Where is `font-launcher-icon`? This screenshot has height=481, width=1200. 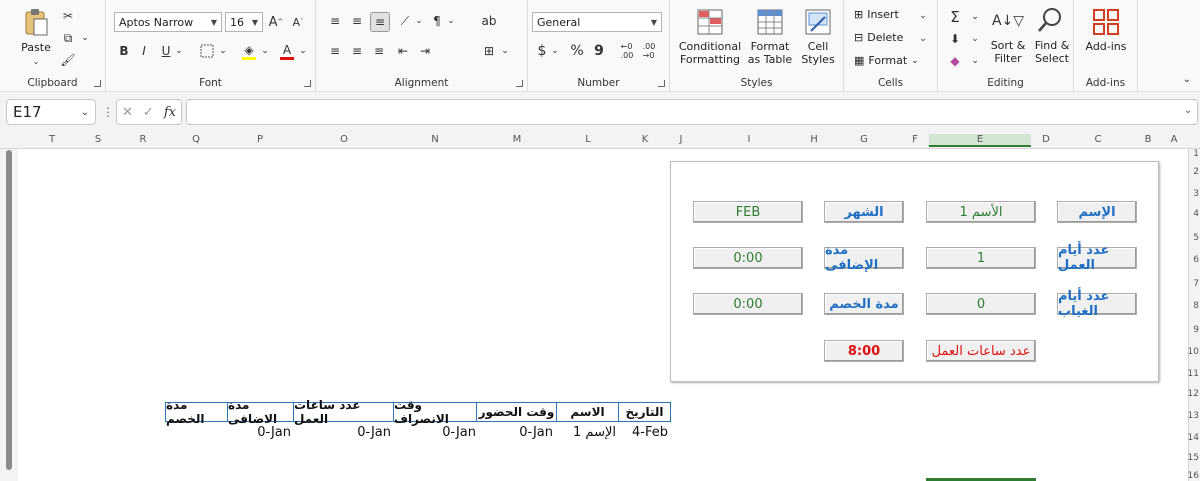
font-launcher-icon is located at coordinates (307, 83).